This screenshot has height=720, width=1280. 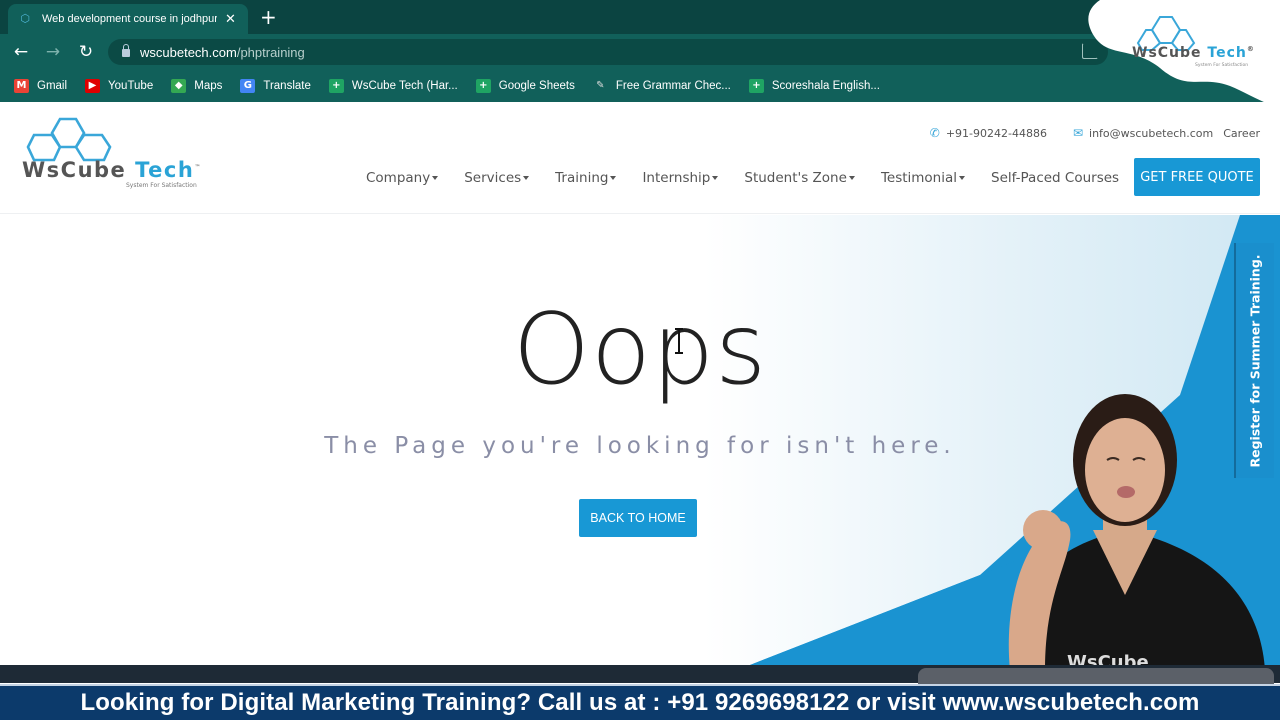 I want to click on site-logo: WsCube Tech™ System For Satisfaction, so click(x=118, y=156).